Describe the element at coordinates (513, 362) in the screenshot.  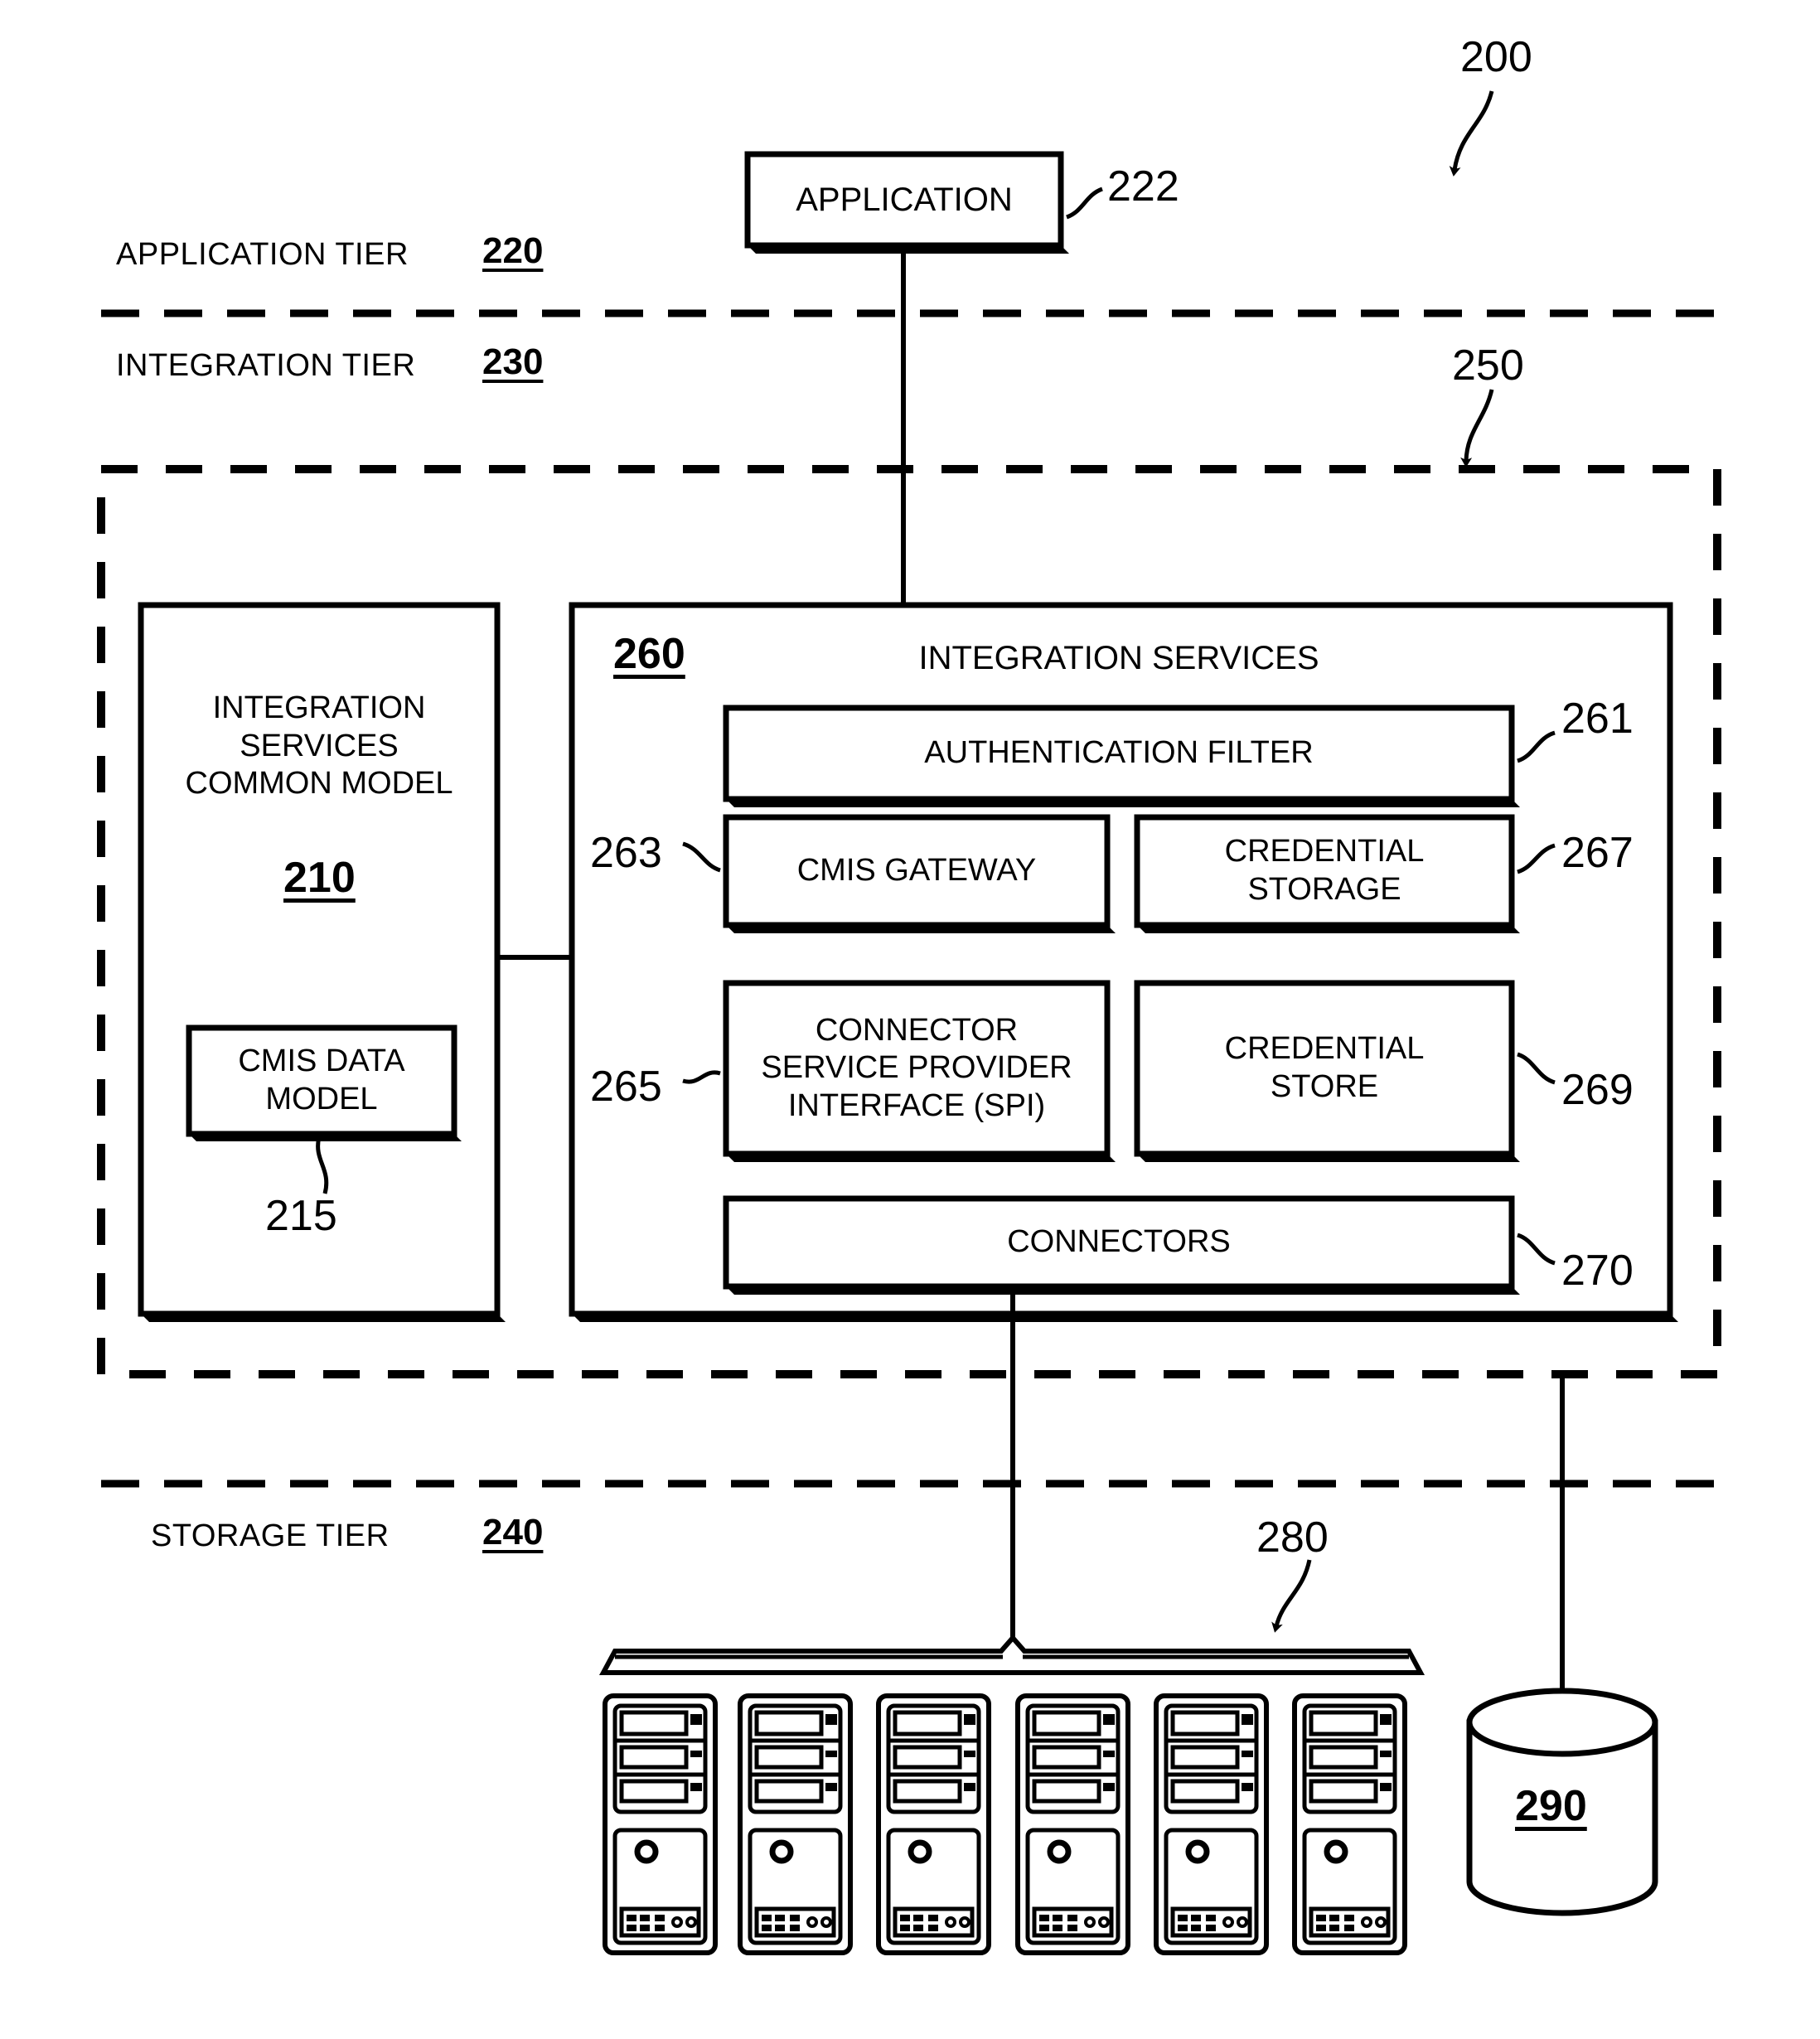
I see `tier-ref-integration: 230` at that location.